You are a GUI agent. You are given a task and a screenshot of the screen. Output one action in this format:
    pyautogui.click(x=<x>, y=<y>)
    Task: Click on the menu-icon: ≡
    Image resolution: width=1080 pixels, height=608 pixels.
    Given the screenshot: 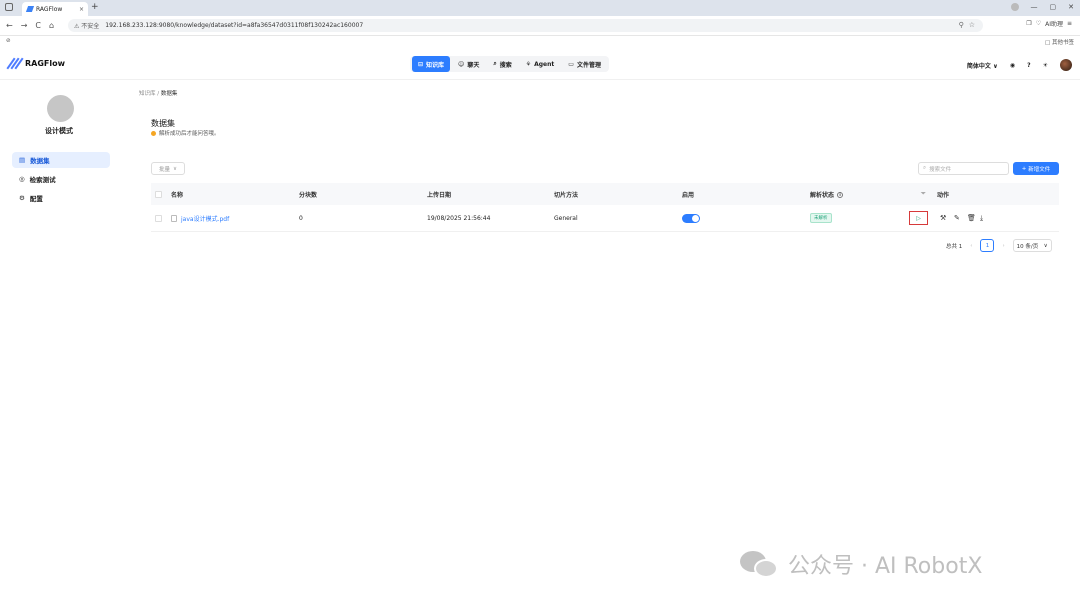 What is the action you would take?
    pyautogui.click(x=1069, y=23)
    